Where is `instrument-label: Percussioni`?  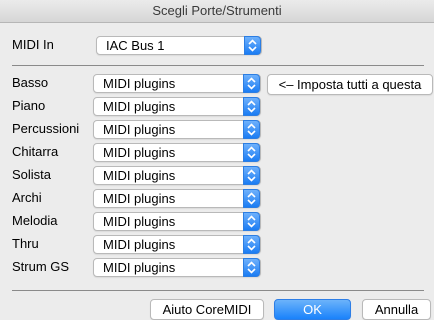 instrument-label: Percussioni is located at coordinates (46, 128).